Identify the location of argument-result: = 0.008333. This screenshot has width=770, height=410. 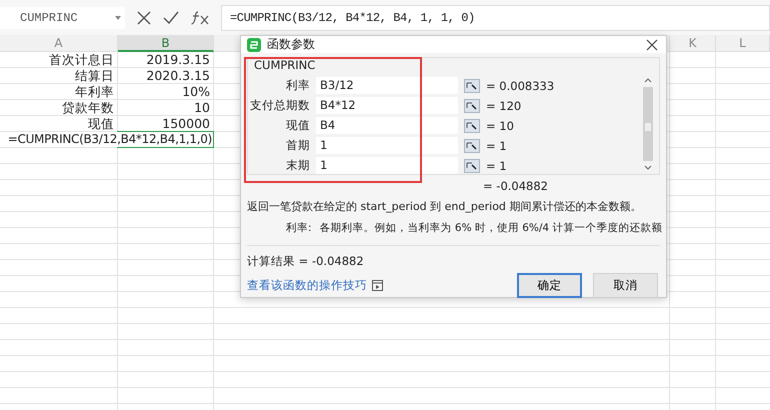
(520, 85).